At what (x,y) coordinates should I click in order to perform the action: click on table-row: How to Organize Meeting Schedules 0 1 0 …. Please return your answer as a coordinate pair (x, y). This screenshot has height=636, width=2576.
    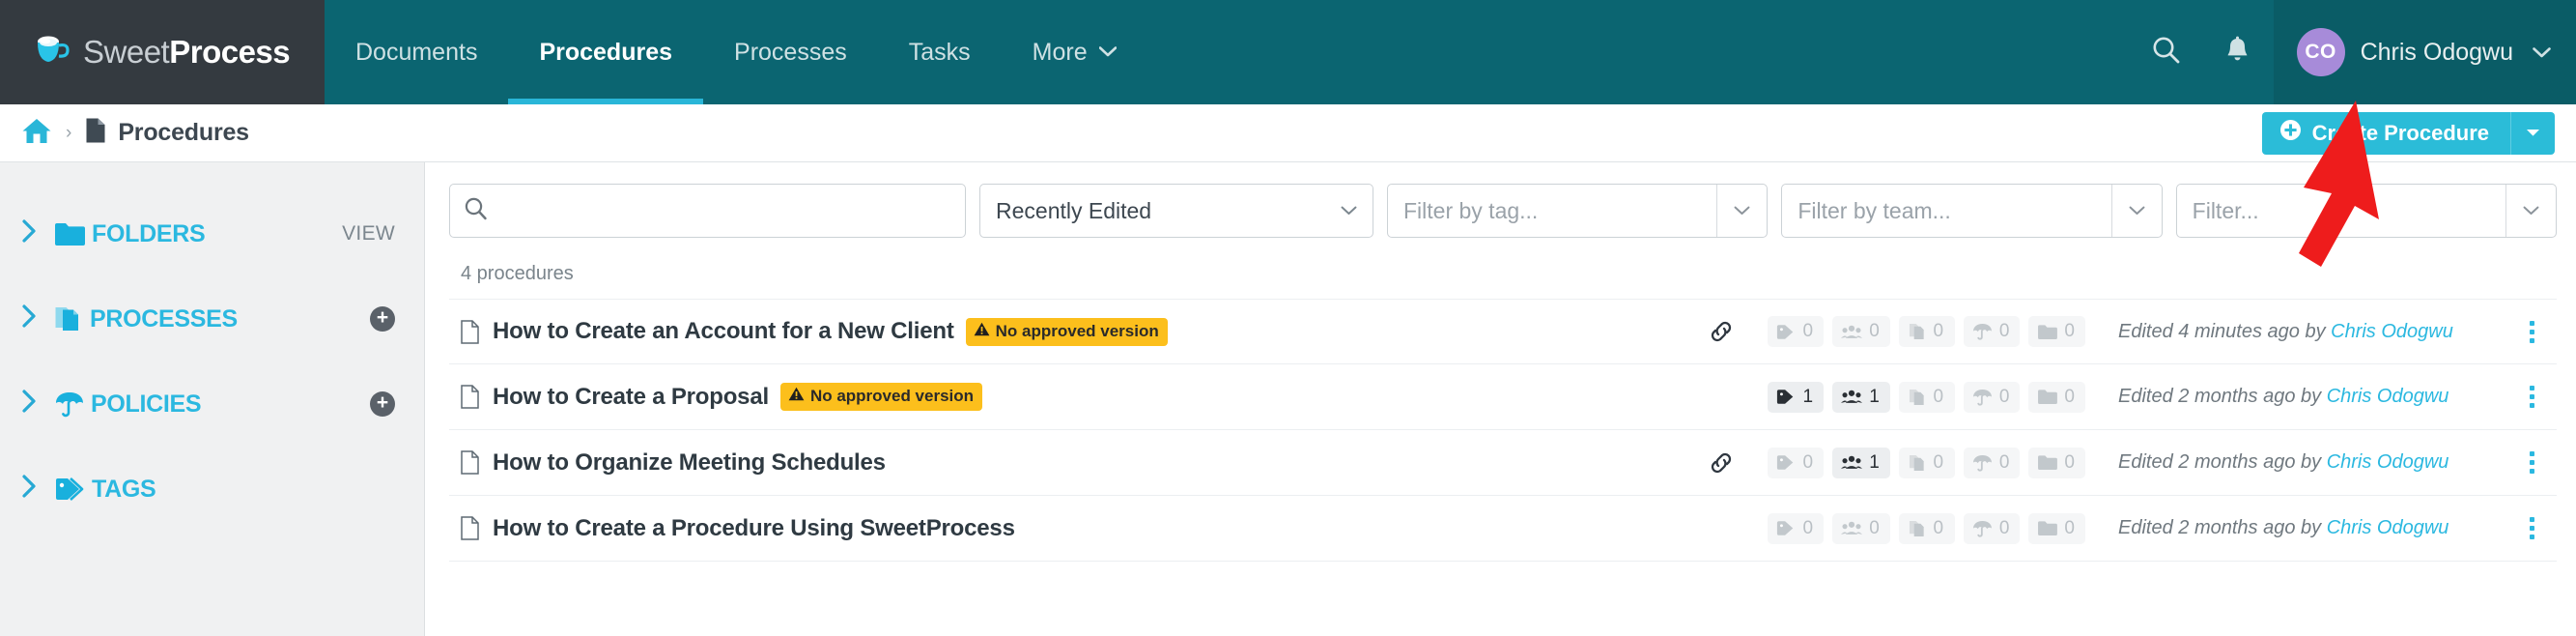
    Looking at the image, I should click on (1503, 463).